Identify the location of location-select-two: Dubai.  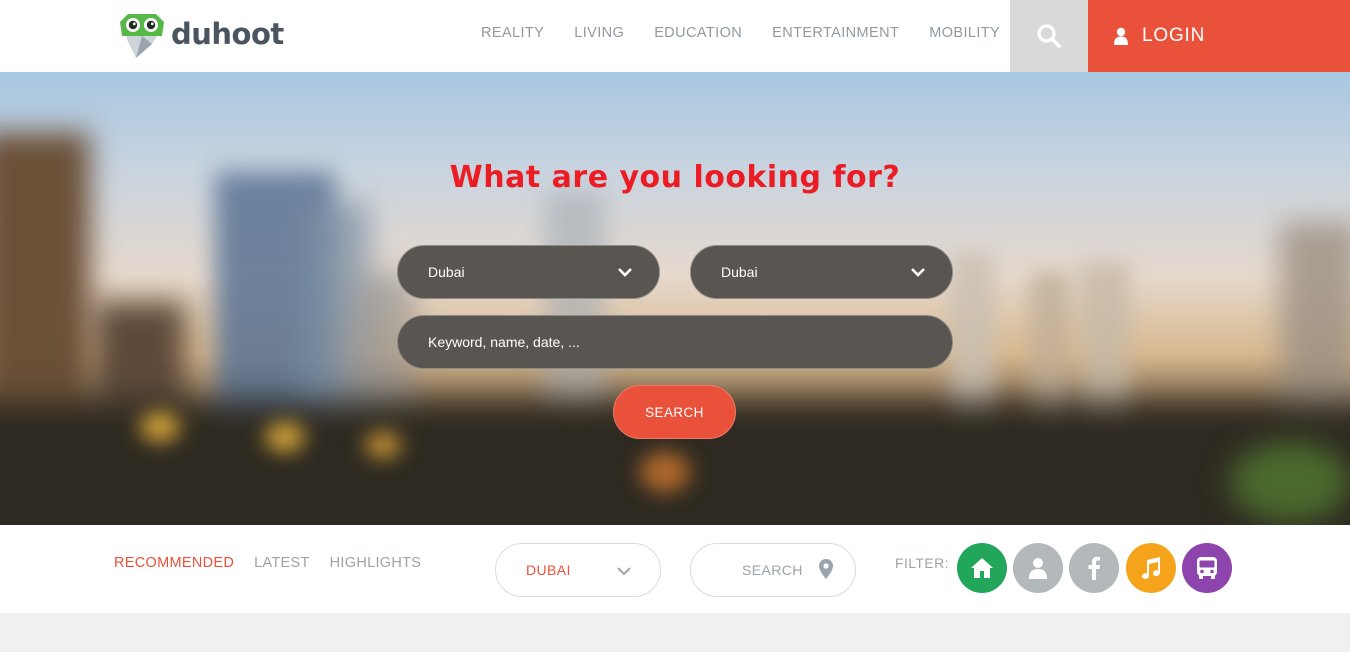
(821, 272).